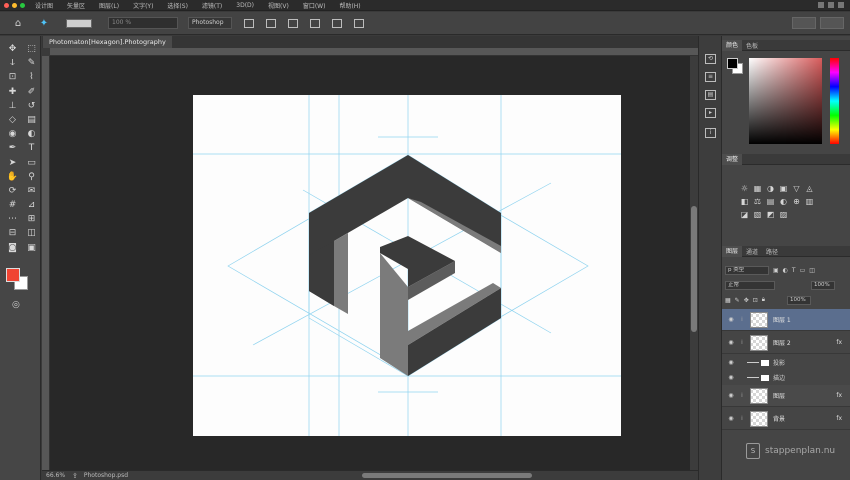 The image size is (850, 480). Describe the element at coordinates (757, 216) in the screenshot. I see `threshold-adjustment-icon: ▧` at that location.